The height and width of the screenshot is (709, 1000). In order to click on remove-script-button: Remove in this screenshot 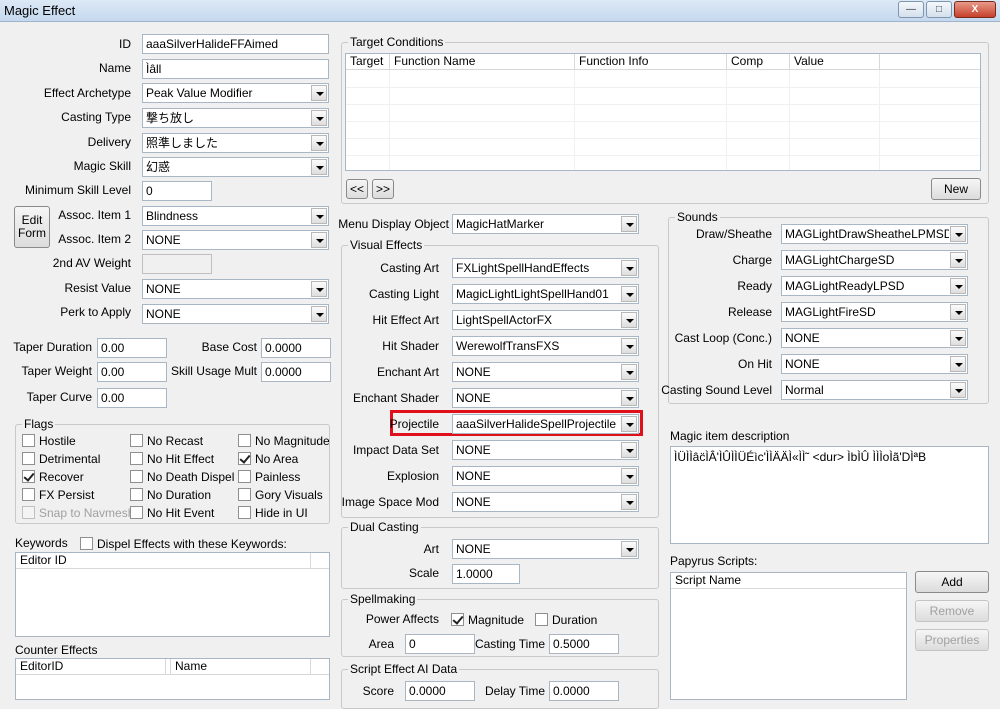, I will do `click(952, 611)`.